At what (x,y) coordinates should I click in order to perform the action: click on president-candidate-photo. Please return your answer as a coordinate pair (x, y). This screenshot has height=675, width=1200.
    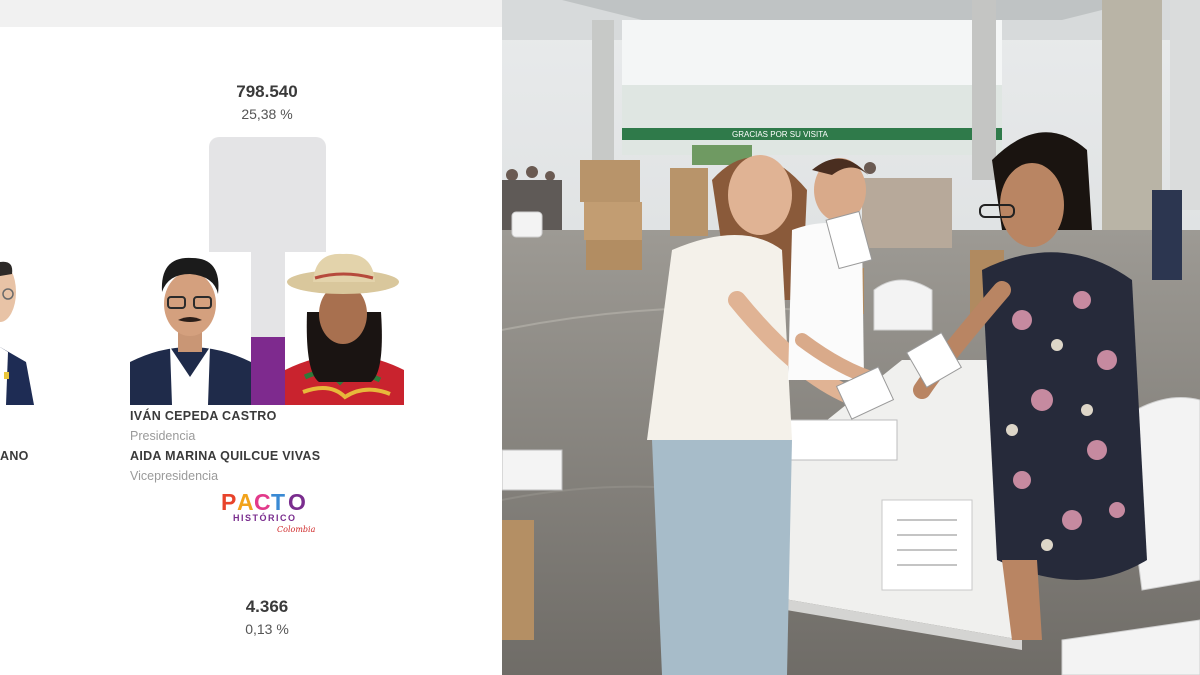
    Looking at the image, I should click on (190, 328).